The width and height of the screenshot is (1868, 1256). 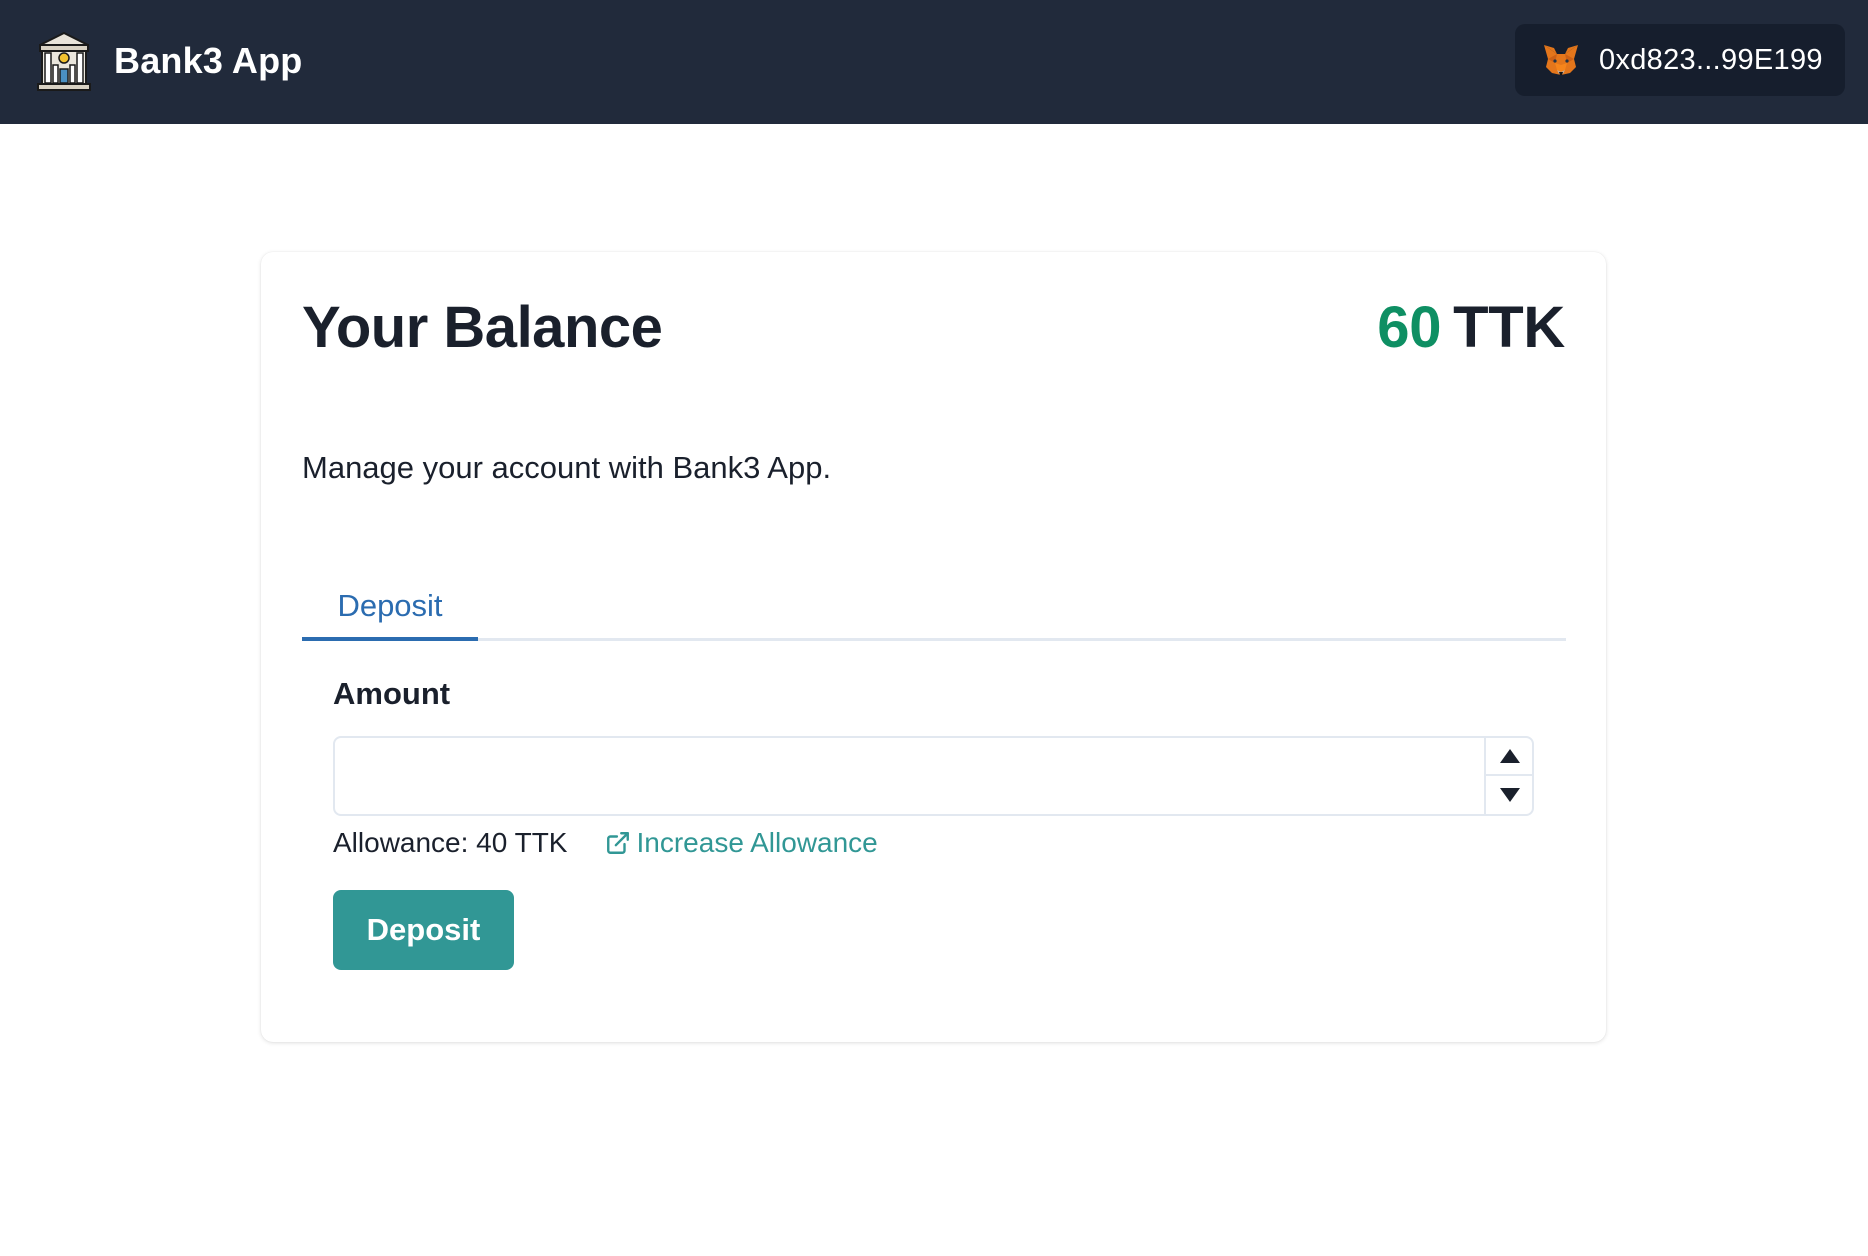 I want to click on page-title: Your Balance, so click(x=482, y=327).